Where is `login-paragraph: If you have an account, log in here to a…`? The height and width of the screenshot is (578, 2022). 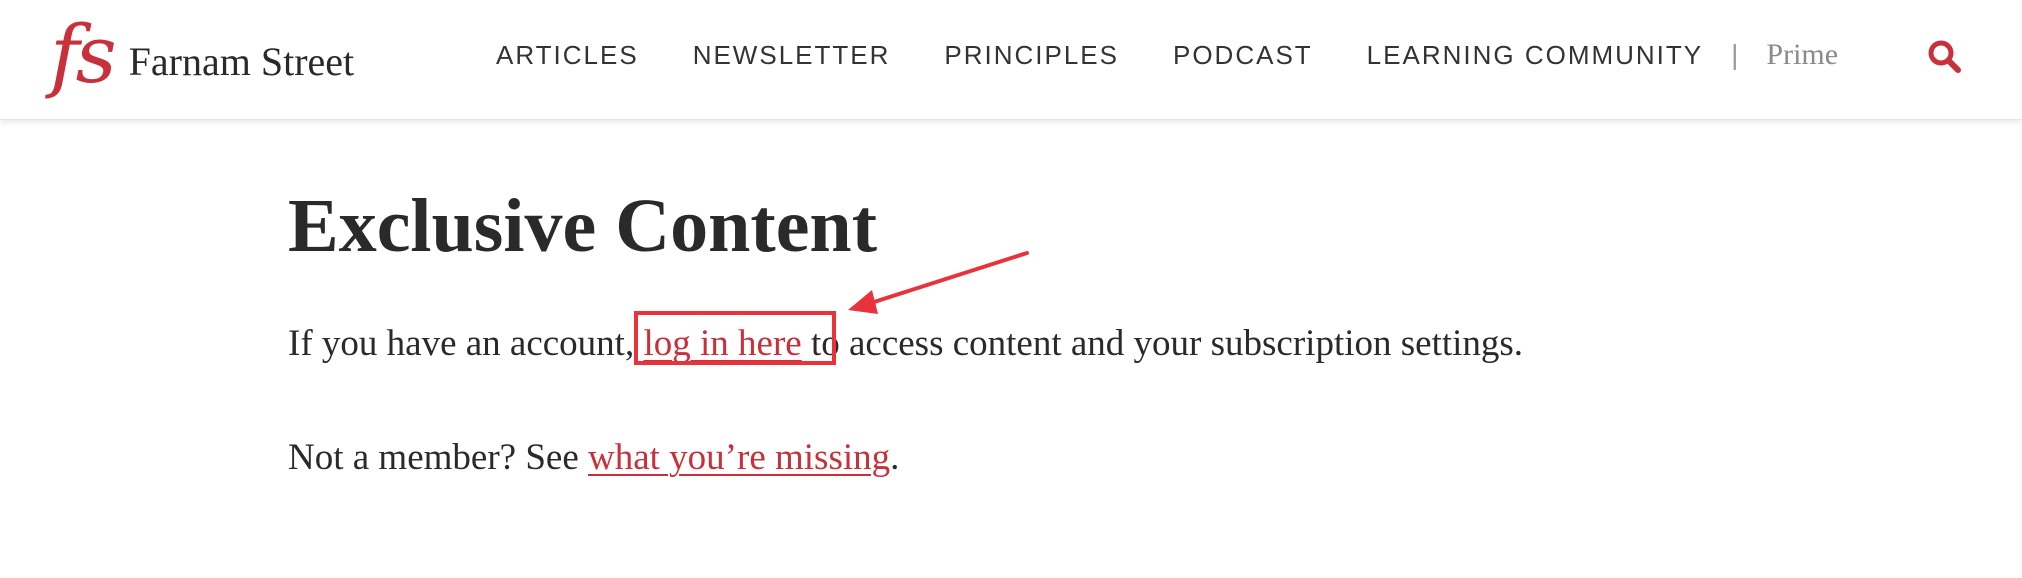
login-paragraph: If you have an account, log in here to a… is located at coordinates (1038, 344).